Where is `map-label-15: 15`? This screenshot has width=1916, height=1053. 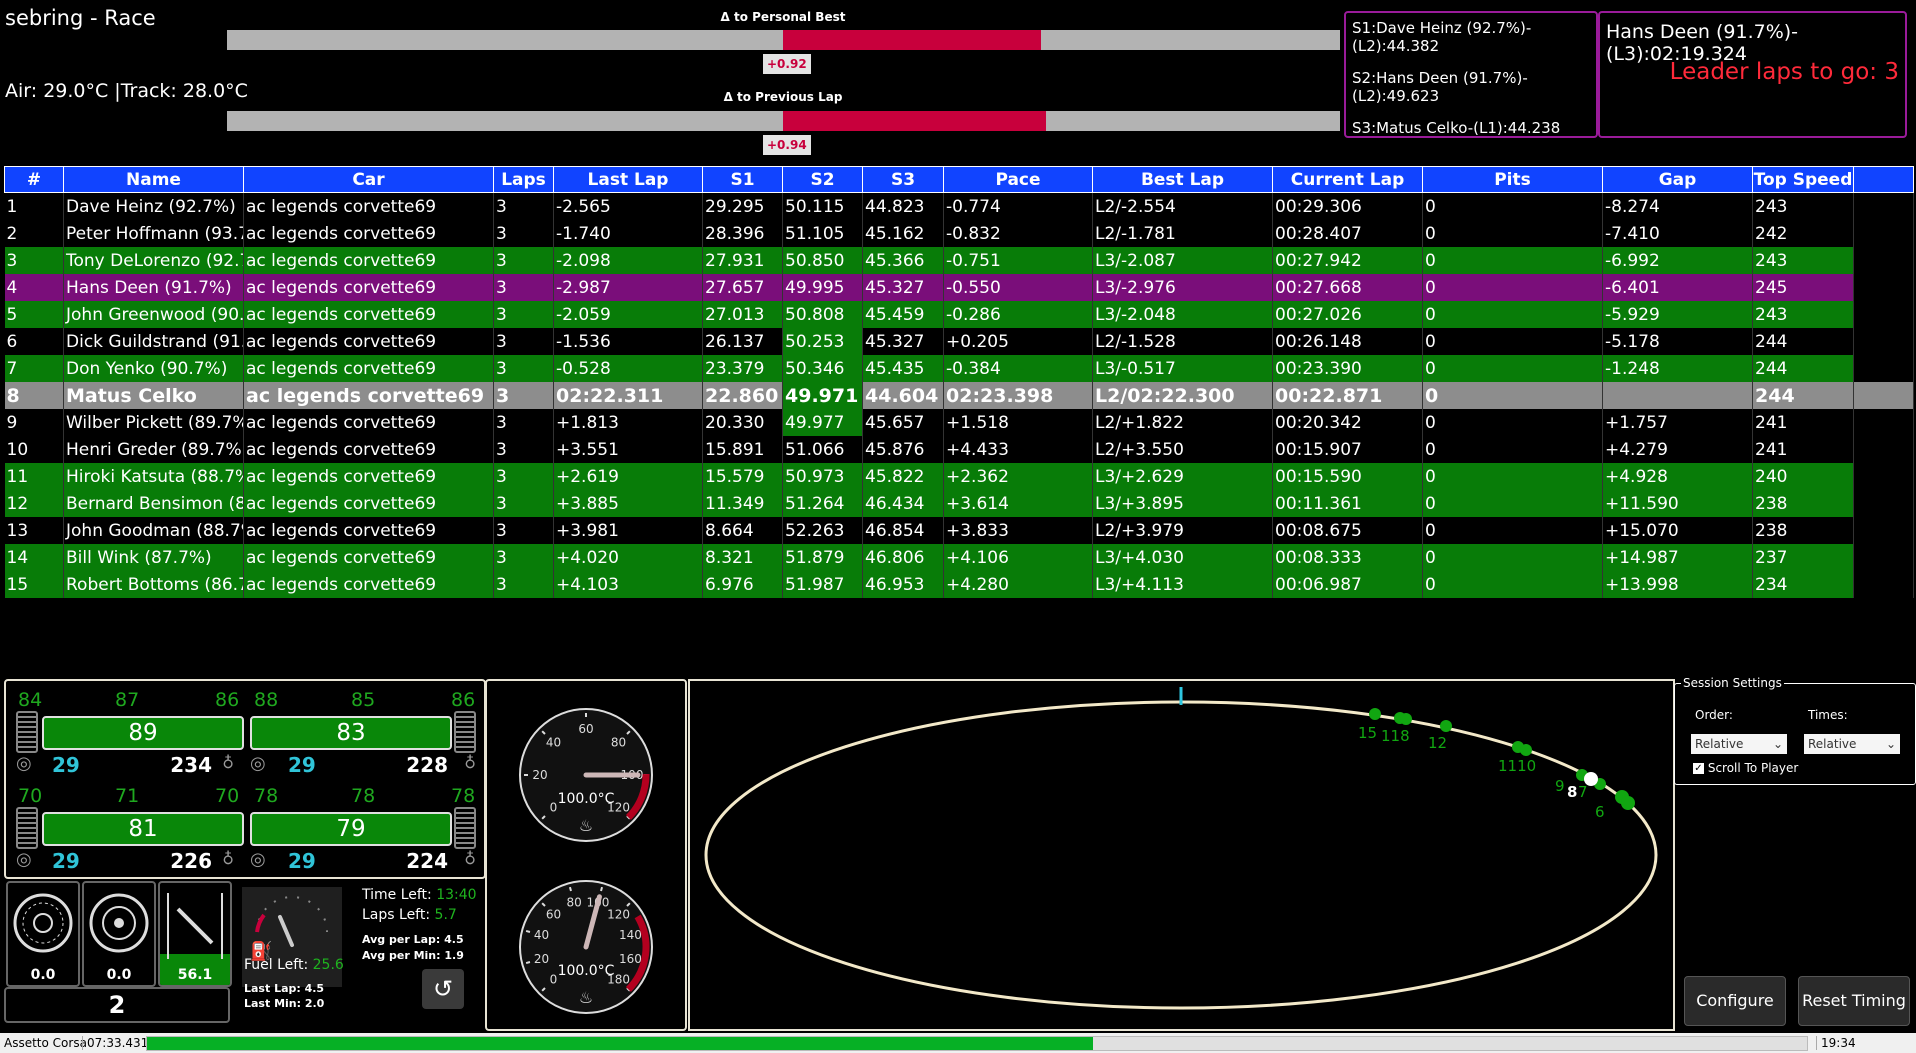 map-label-15: 15 is located at coordinates (1367, 733).